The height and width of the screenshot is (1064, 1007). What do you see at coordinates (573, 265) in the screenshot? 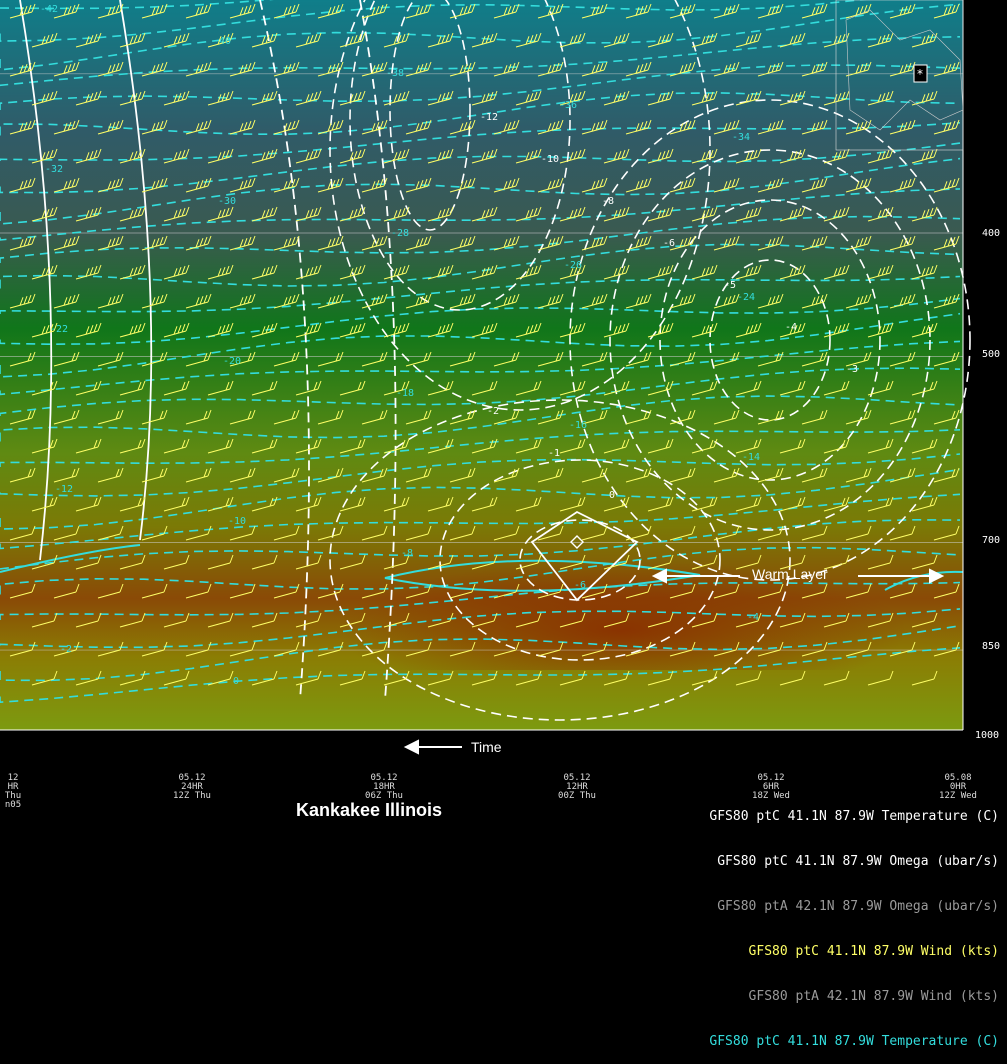
I see `temperature-contour-label: -26` at bounding box center [573, 265].